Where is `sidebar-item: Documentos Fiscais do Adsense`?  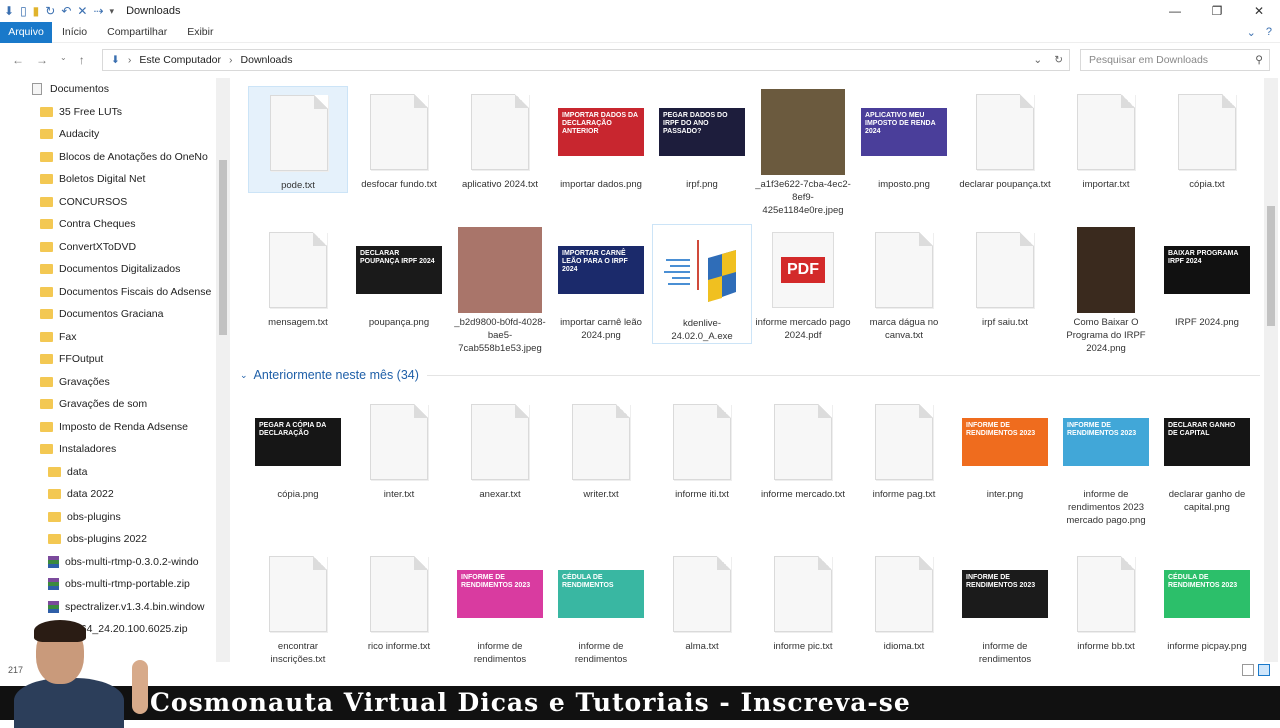 sidebar-item: Documentos Fiscais do Adsense is located at coordinates (115, 292).